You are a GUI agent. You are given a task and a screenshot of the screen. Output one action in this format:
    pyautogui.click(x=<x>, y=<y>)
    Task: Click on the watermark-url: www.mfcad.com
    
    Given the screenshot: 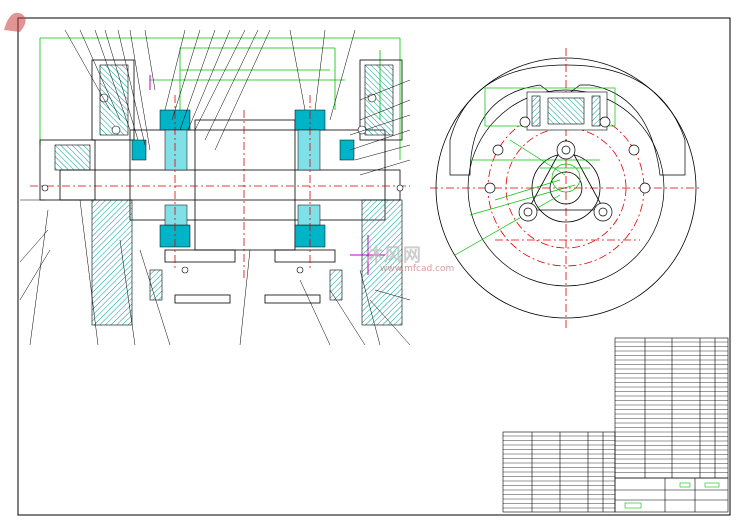 What is the action you would take?
    pyautogui.click(x=417, y=269)
    